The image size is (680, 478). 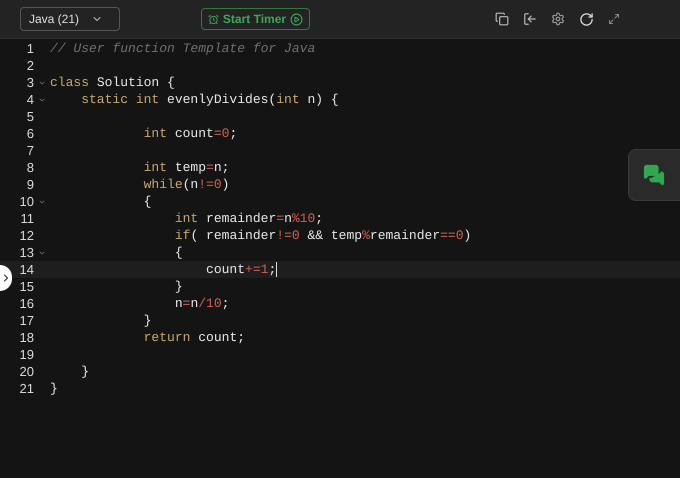 I want to click on text-cursor, so click(x=277, y=269).